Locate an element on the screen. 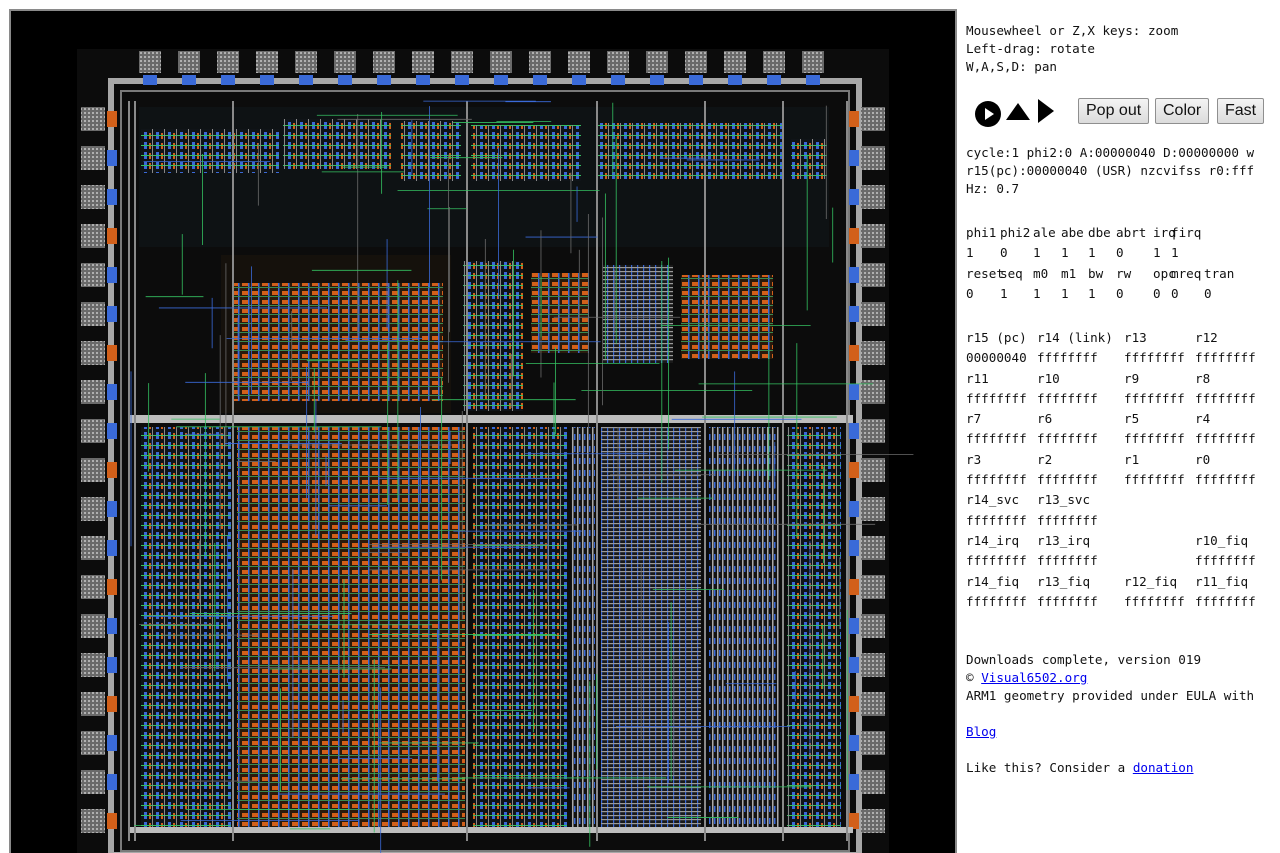 The height and width of the screenshot is (853, 1280). fast-button: Fast is located at coordinates (1241, 111).